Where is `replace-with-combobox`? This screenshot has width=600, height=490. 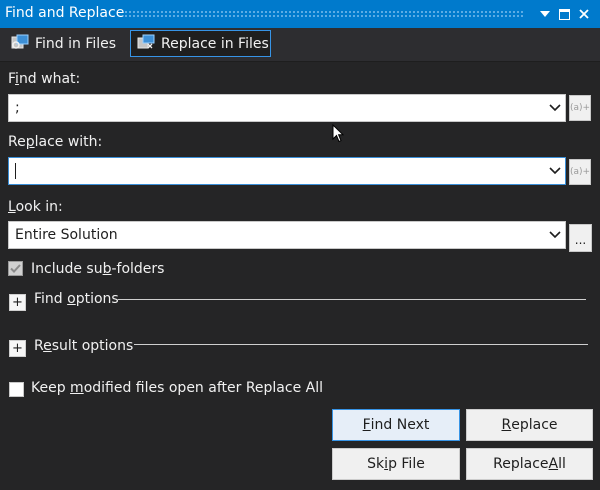 replace-with-combobox is located at coordinates (287, 171).